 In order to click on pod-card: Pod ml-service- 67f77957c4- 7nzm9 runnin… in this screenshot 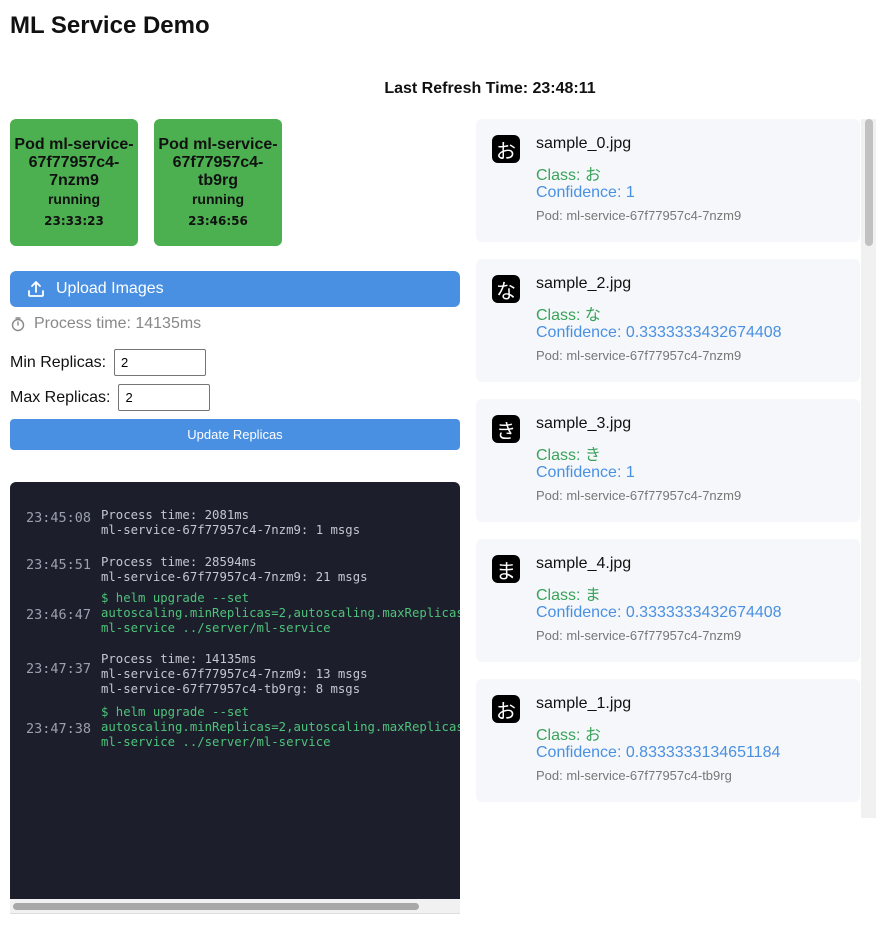, I will do `click(74, 182)`.